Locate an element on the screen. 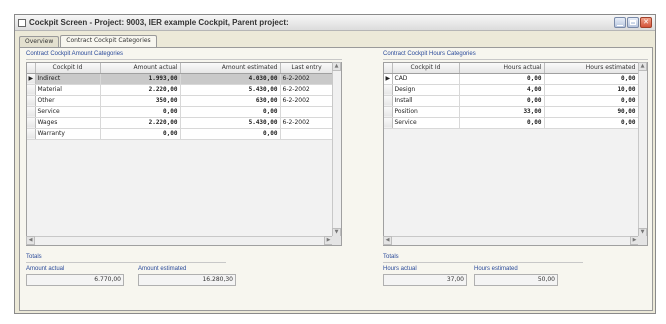  table-row: Wages 2.220,00 5.430,00 6-2-2002 is located at coordinates (180, 123).